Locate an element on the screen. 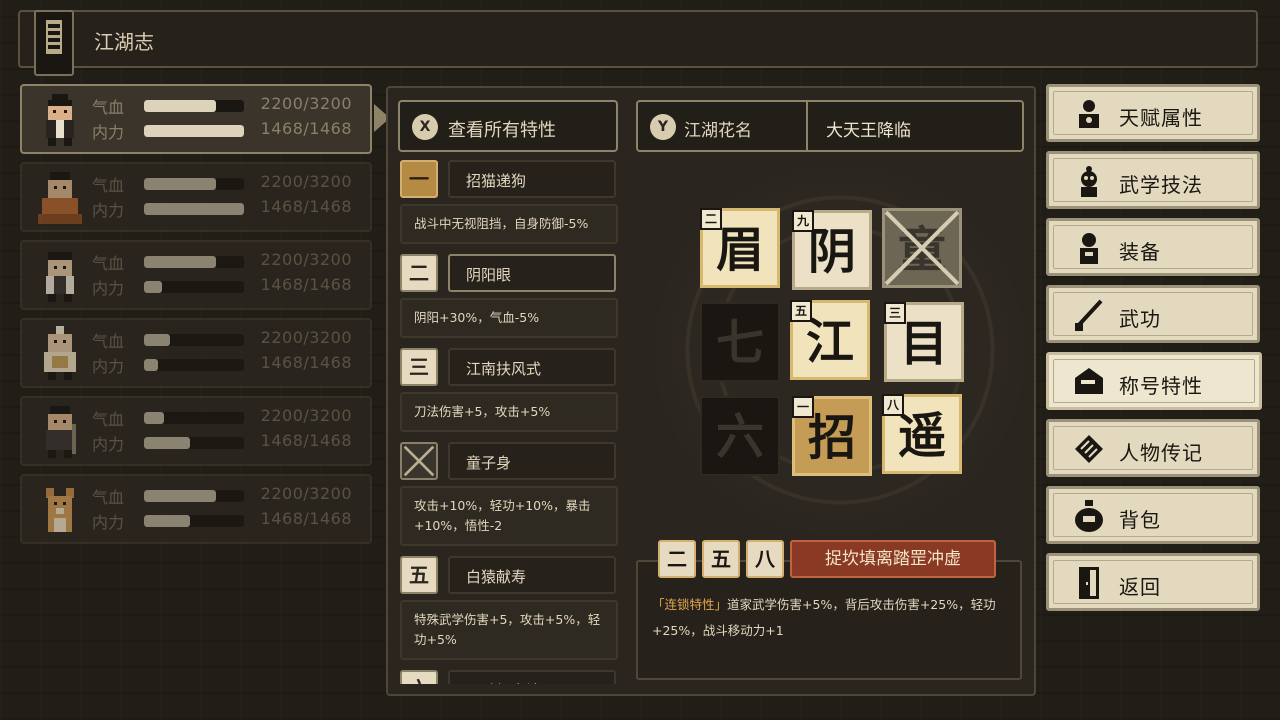 The width and height of the screenshot is (1280, 720). trait-number: 六 is located at coordinates (419, 677).